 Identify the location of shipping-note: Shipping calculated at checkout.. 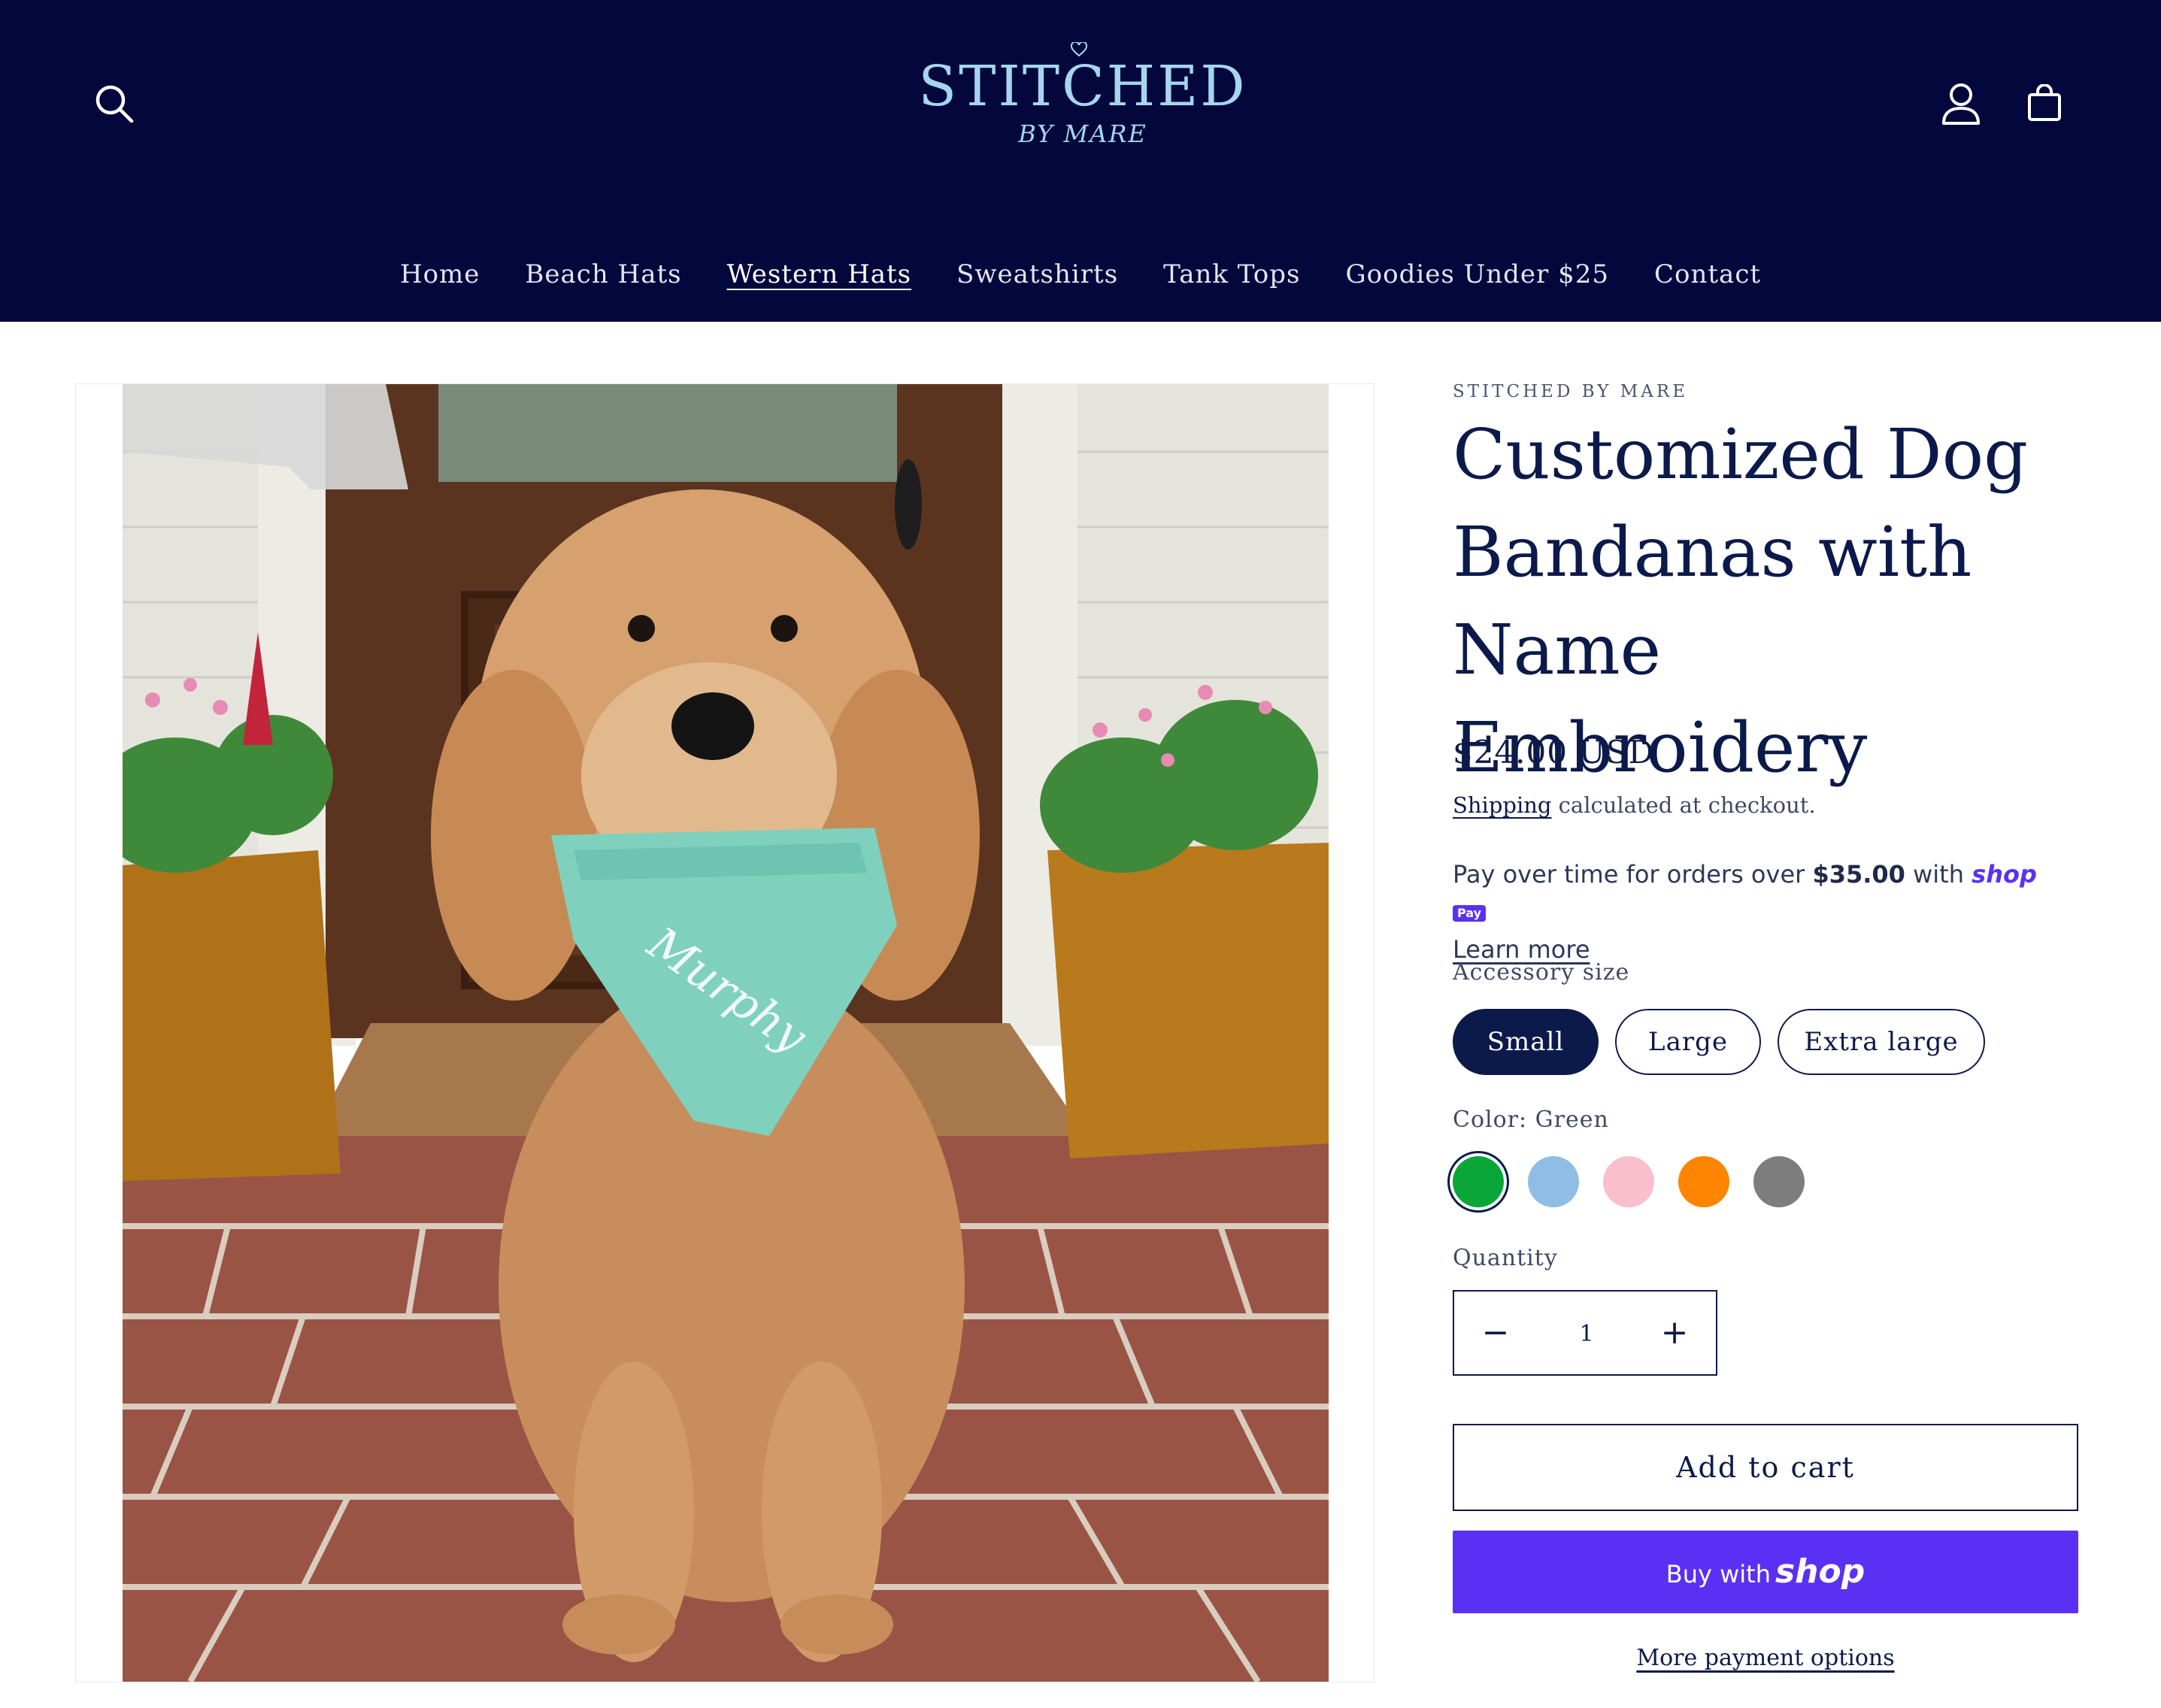
(1635, 805).